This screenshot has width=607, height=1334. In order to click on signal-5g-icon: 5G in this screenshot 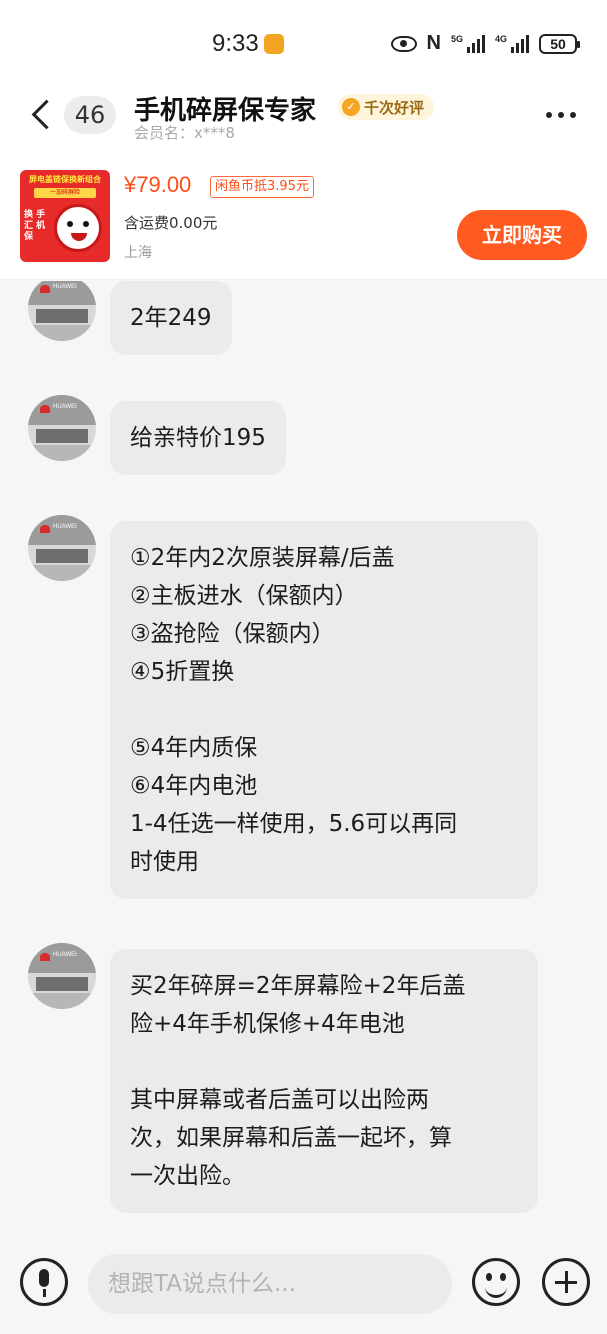, I will do `click(467, 43)`.